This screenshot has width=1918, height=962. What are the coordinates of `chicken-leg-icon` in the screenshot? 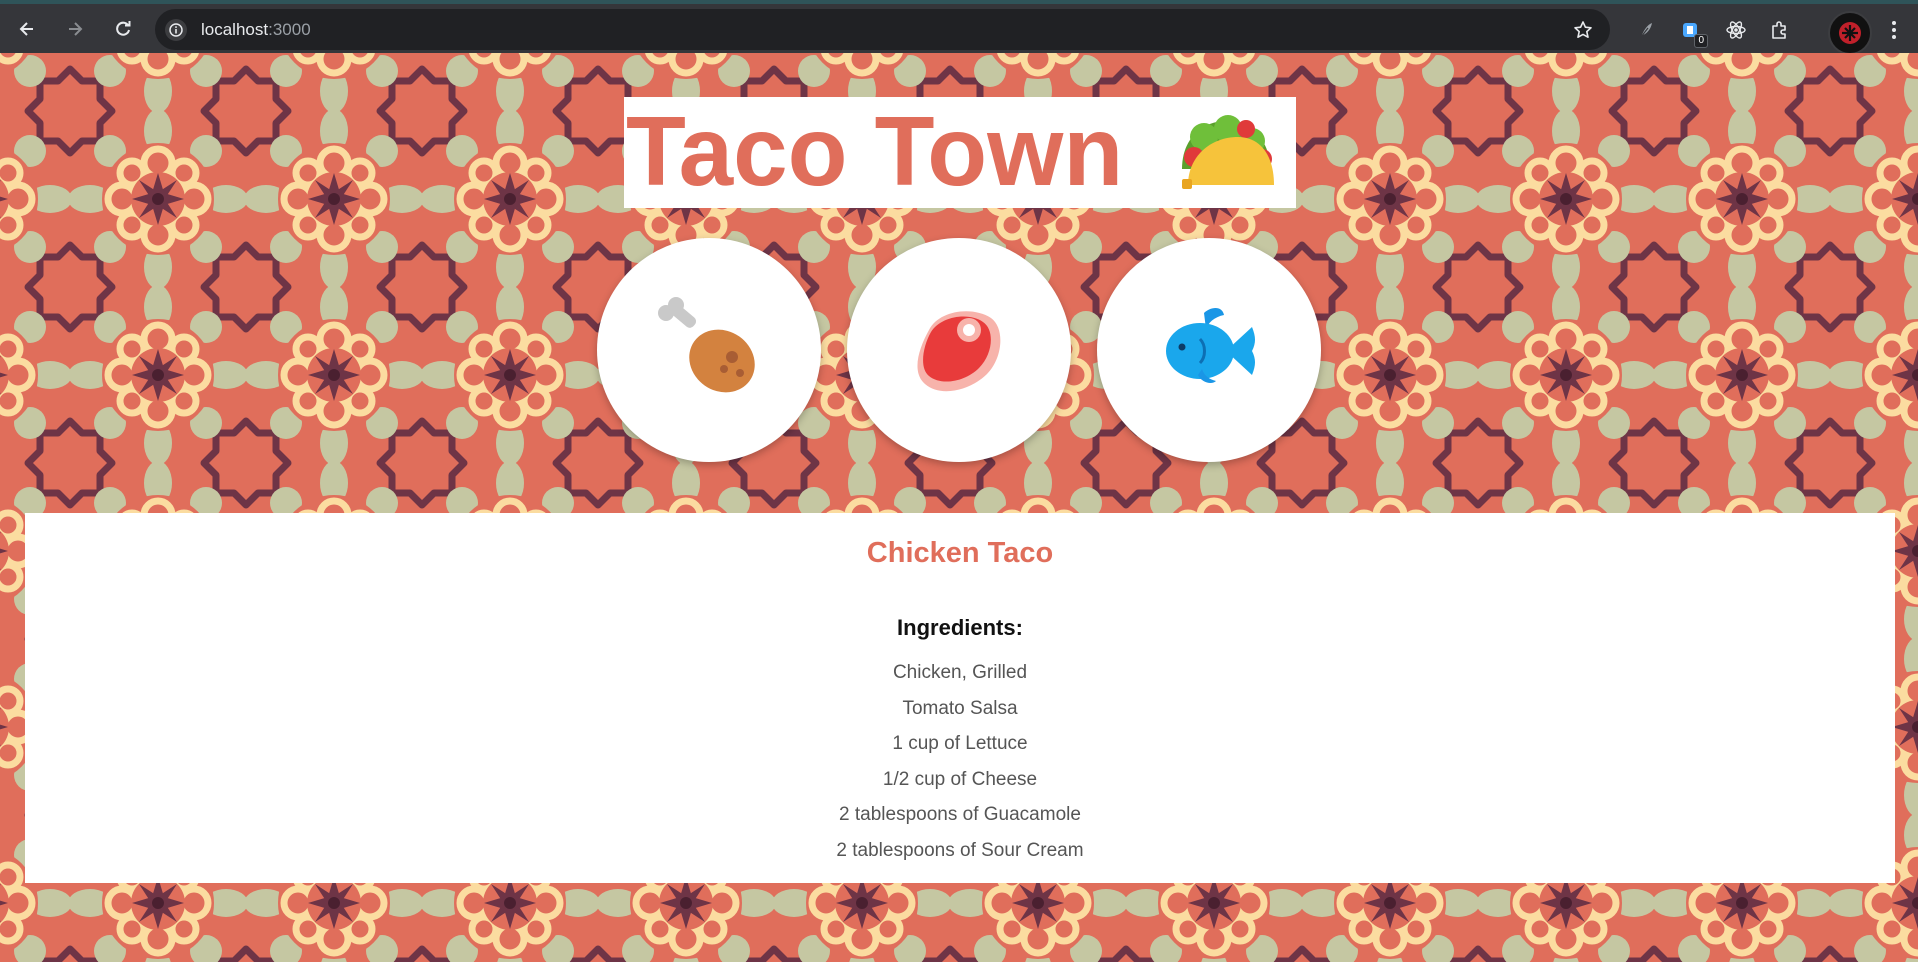 It's located at (706, 345).